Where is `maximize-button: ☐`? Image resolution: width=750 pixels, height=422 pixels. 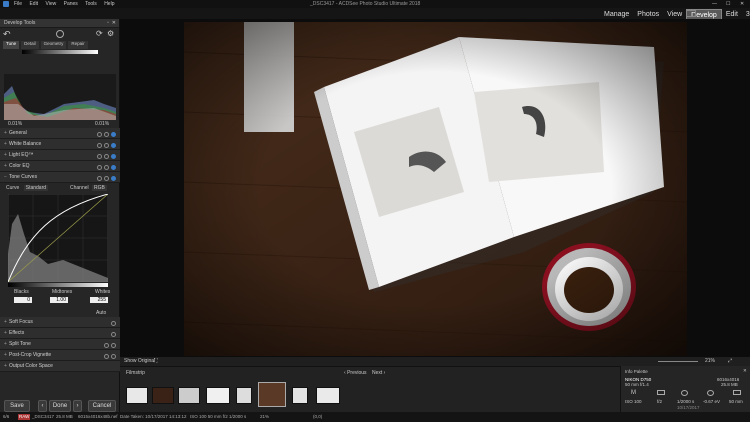
maximize-button: ☐ is located at coordinates (728, 4).